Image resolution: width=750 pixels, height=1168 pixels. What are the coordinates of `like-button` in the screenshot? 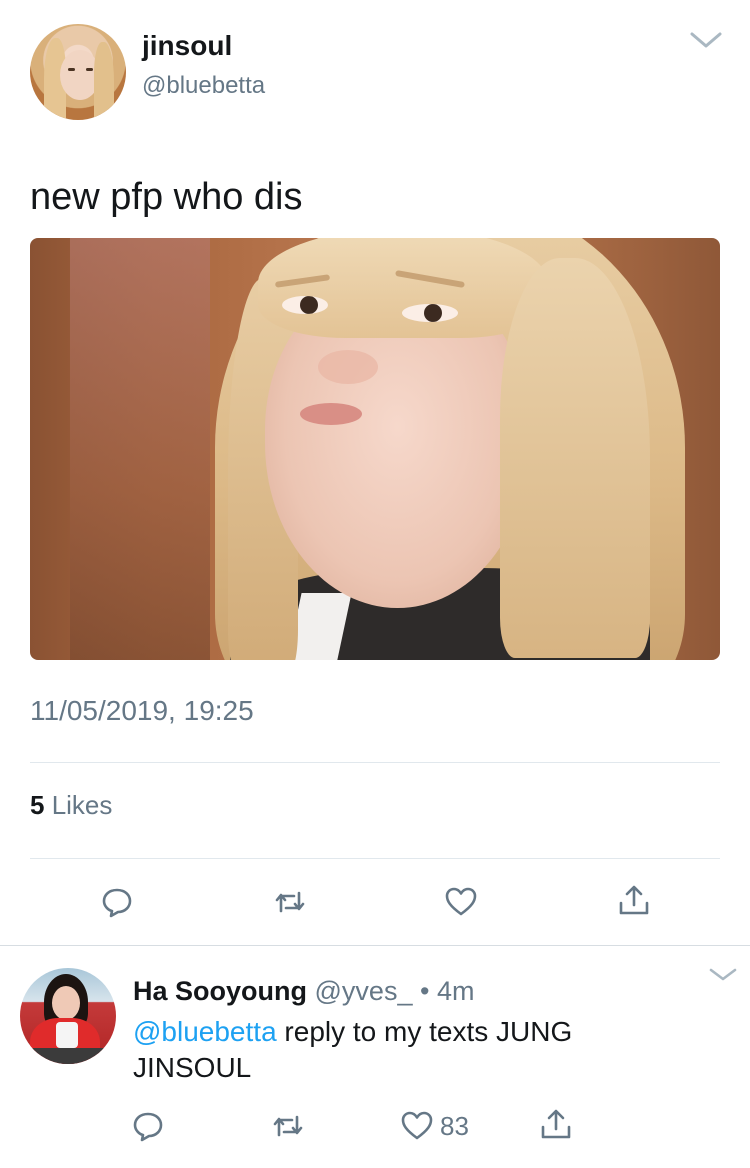 It's located at (461, 902).